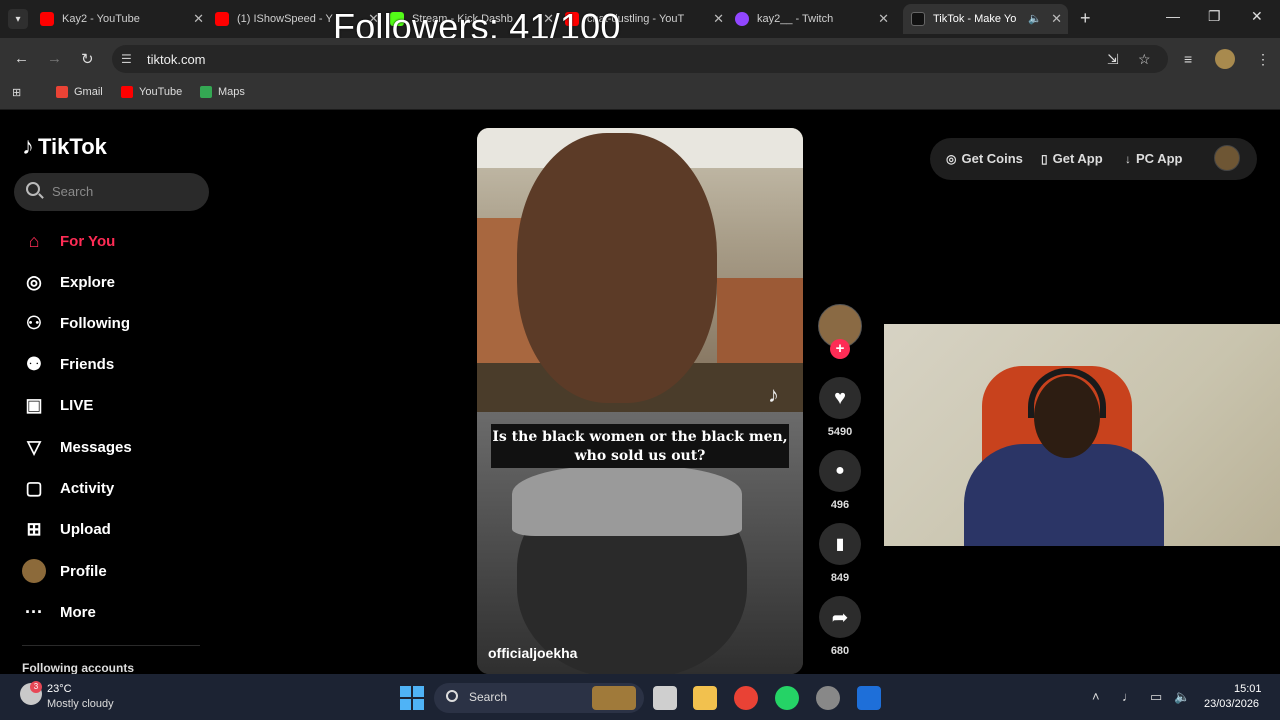 The image size is (1280, 720). I want to click on bookmark-gmail: Gmail, so click(79, 92).